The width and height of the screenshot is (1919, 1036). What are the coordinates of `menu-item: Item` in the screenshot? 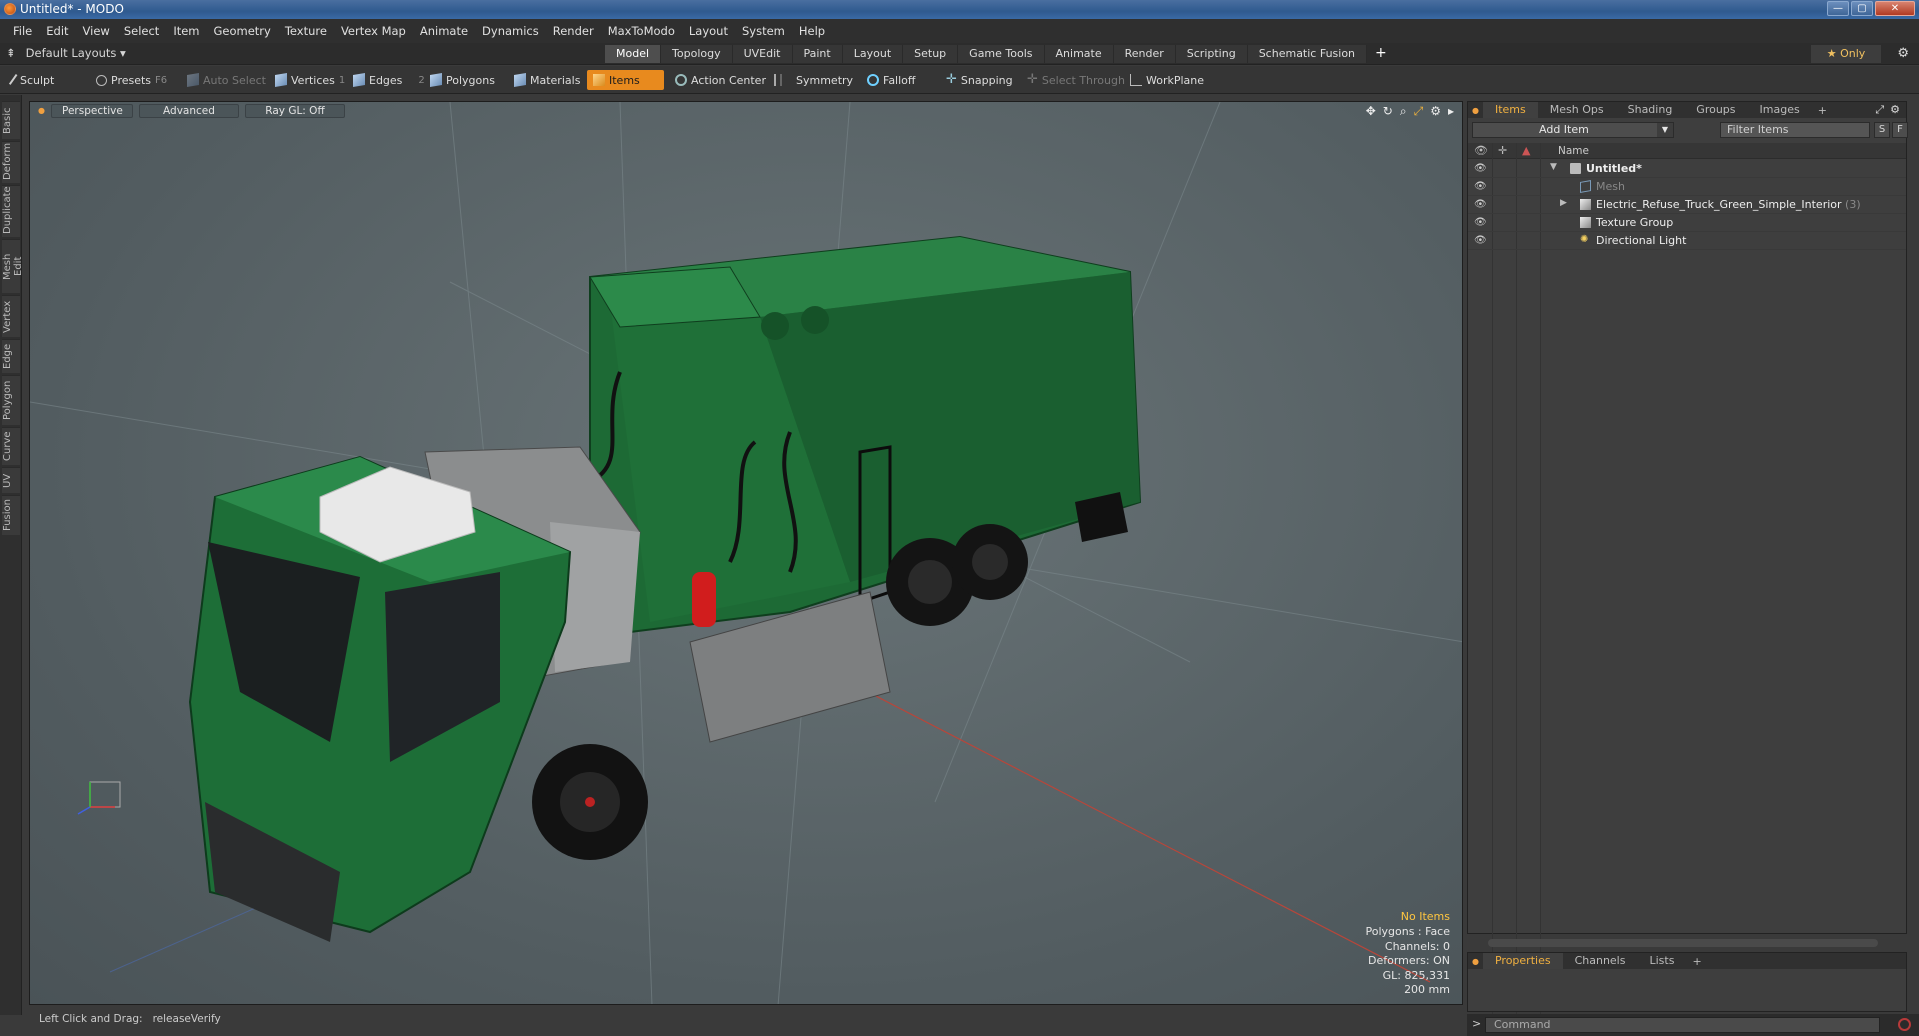 It's located at (186, 31).